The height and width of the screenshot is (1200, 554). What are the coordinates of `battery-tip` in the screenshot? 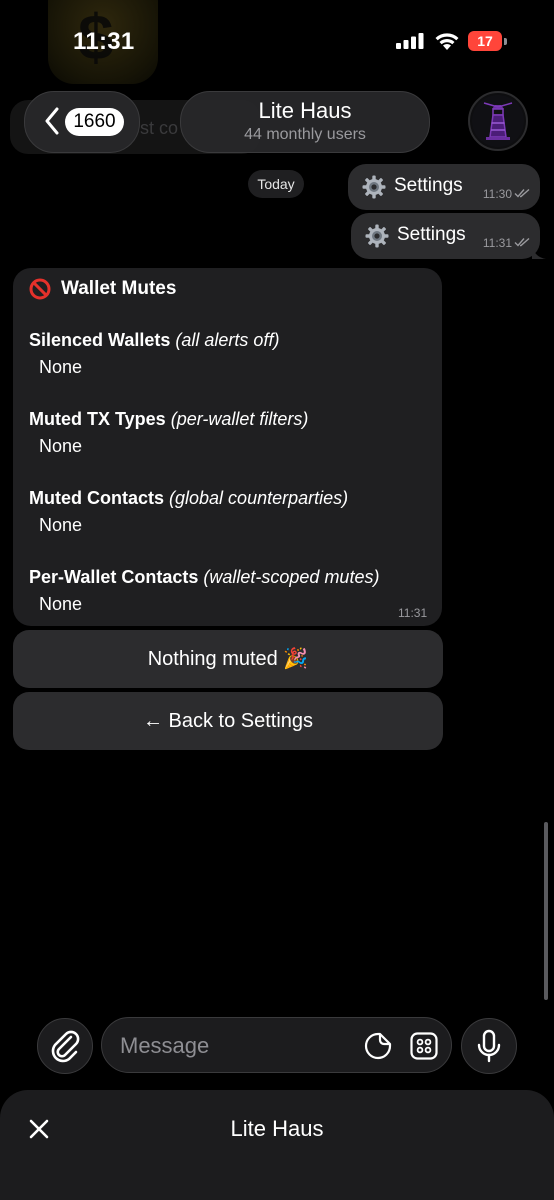 It's located at (505, 41).